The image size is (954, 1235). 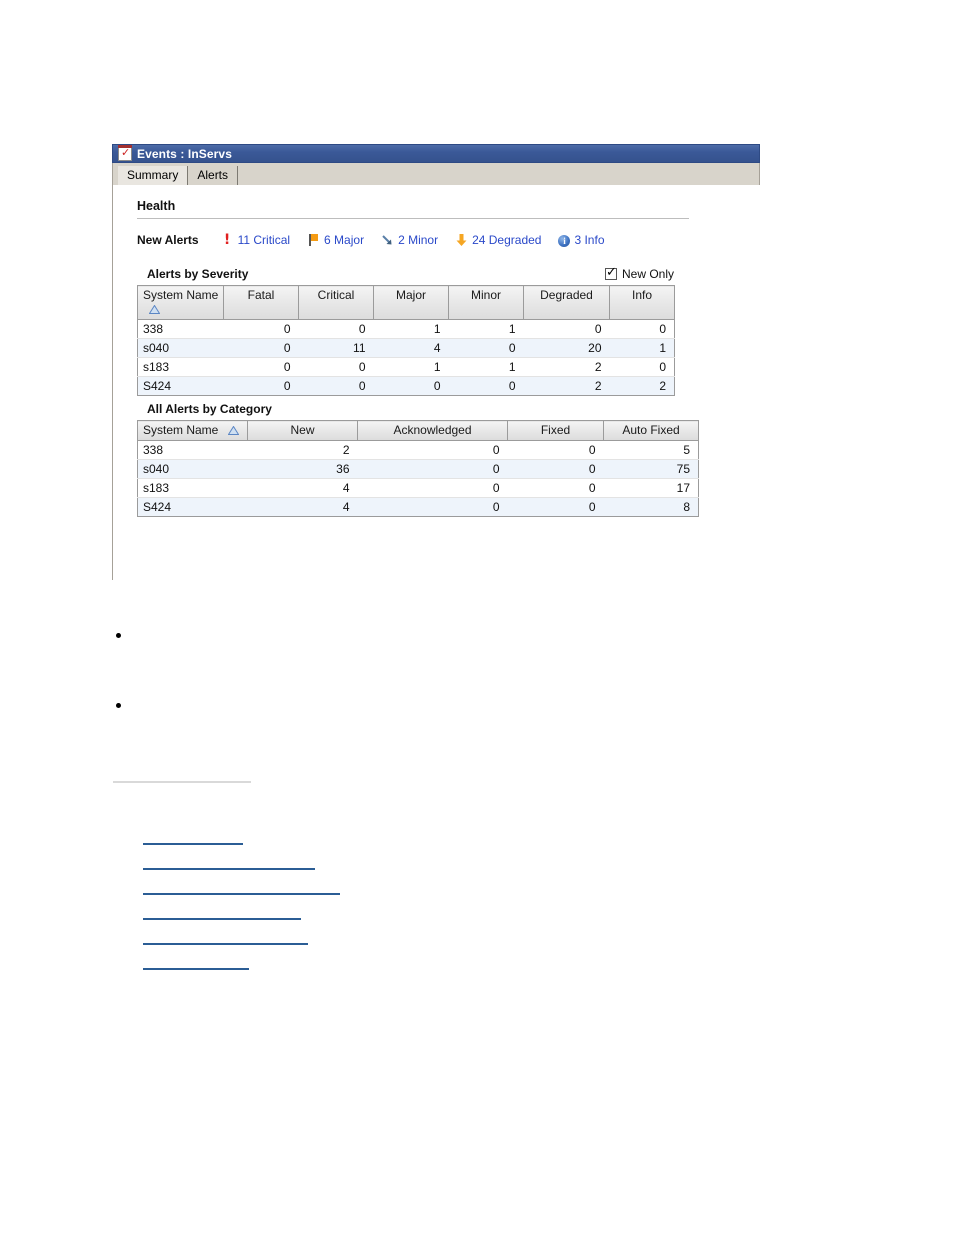 I want to click on table-row: s040 0 11 4 0 20 1, so click(x=406, y=348).